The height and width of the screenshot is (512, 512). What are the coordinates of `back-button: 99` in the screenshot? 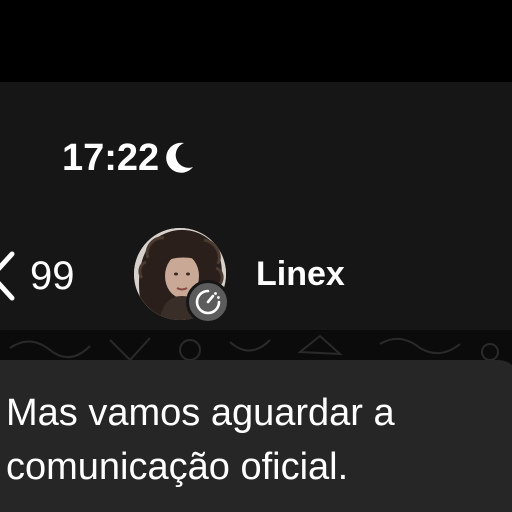 It's located at (48, 276).